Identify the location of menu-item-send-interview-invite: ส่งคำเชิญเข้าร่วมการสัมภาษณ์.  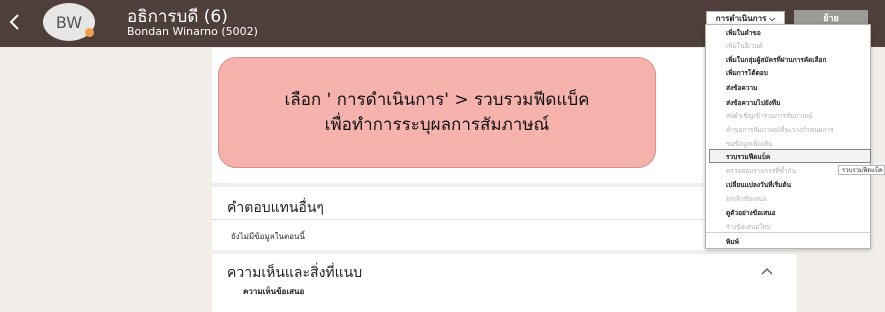
(769, 116).